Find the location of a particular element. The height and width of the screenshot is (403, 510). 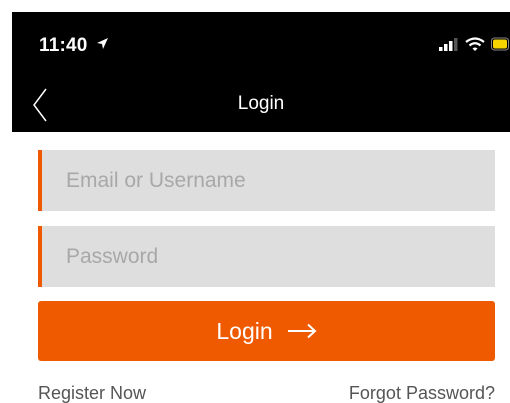

page-title: Login is located at coordinates (261, 103).